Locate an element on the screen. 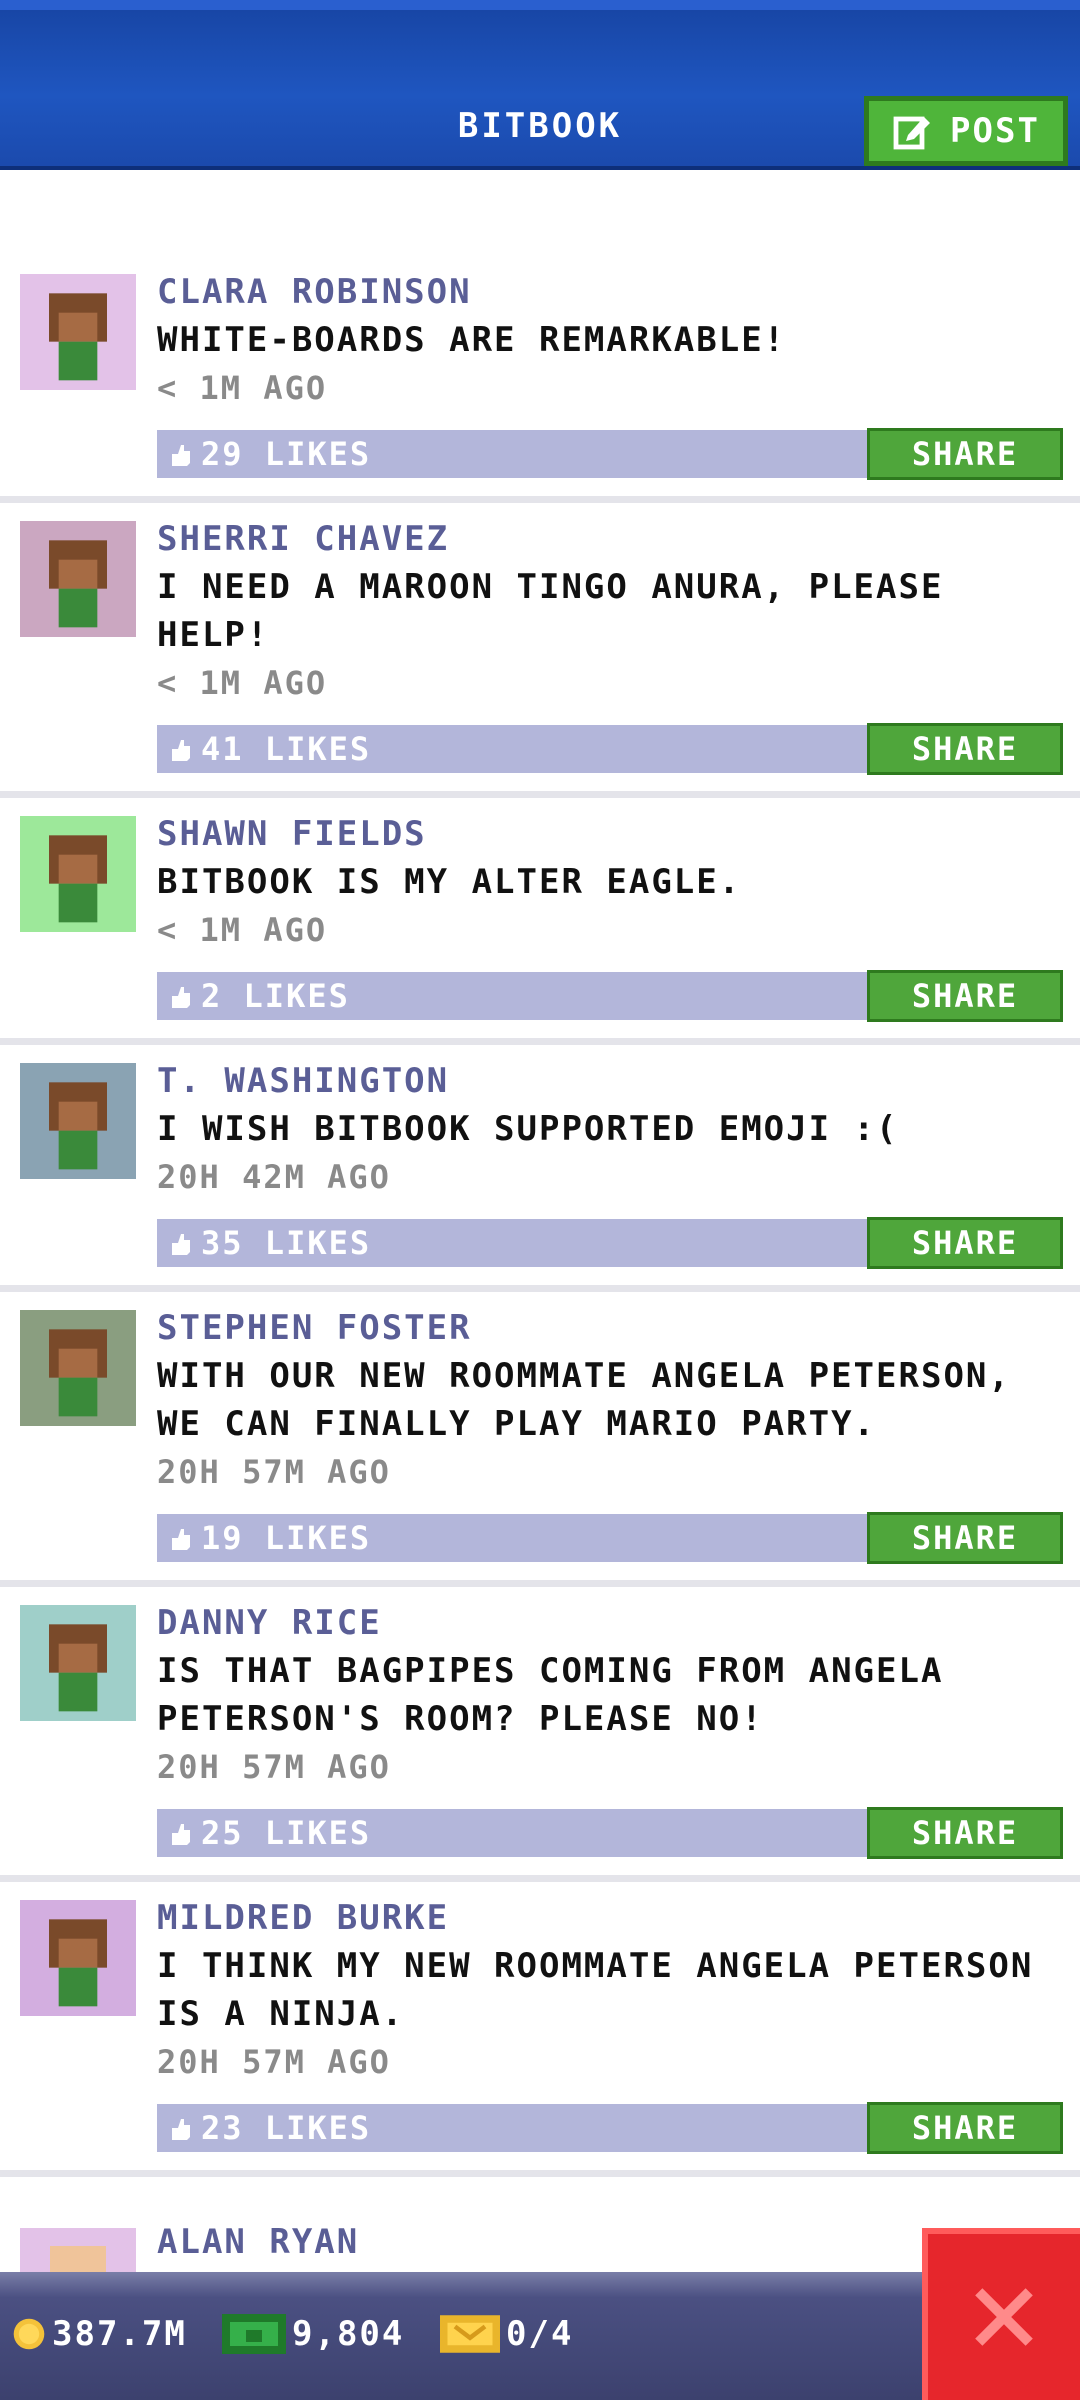 This screenshot has width=1080, height=2400. post-author: CLARA ROBINSON is located at coordinates (618, 292).